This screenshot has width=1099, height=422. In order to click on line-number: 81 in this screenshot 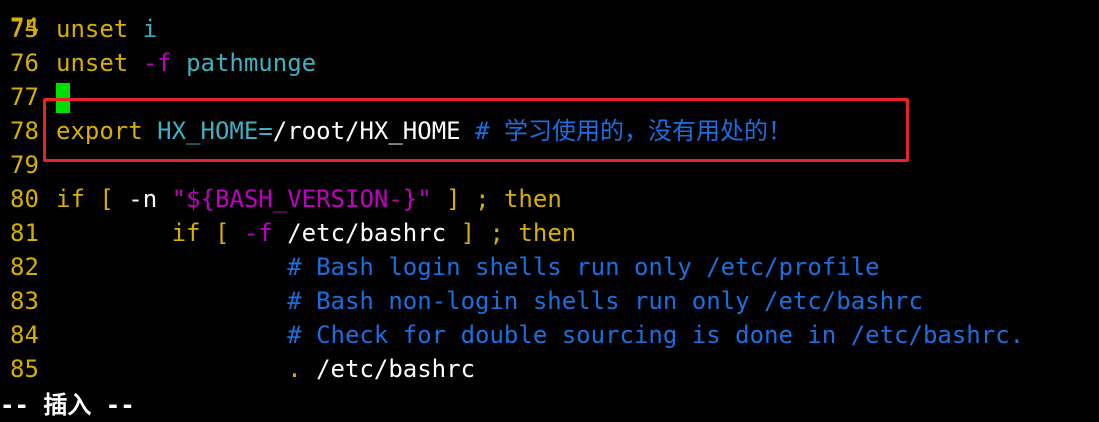, I will do `click(24, 233)`.